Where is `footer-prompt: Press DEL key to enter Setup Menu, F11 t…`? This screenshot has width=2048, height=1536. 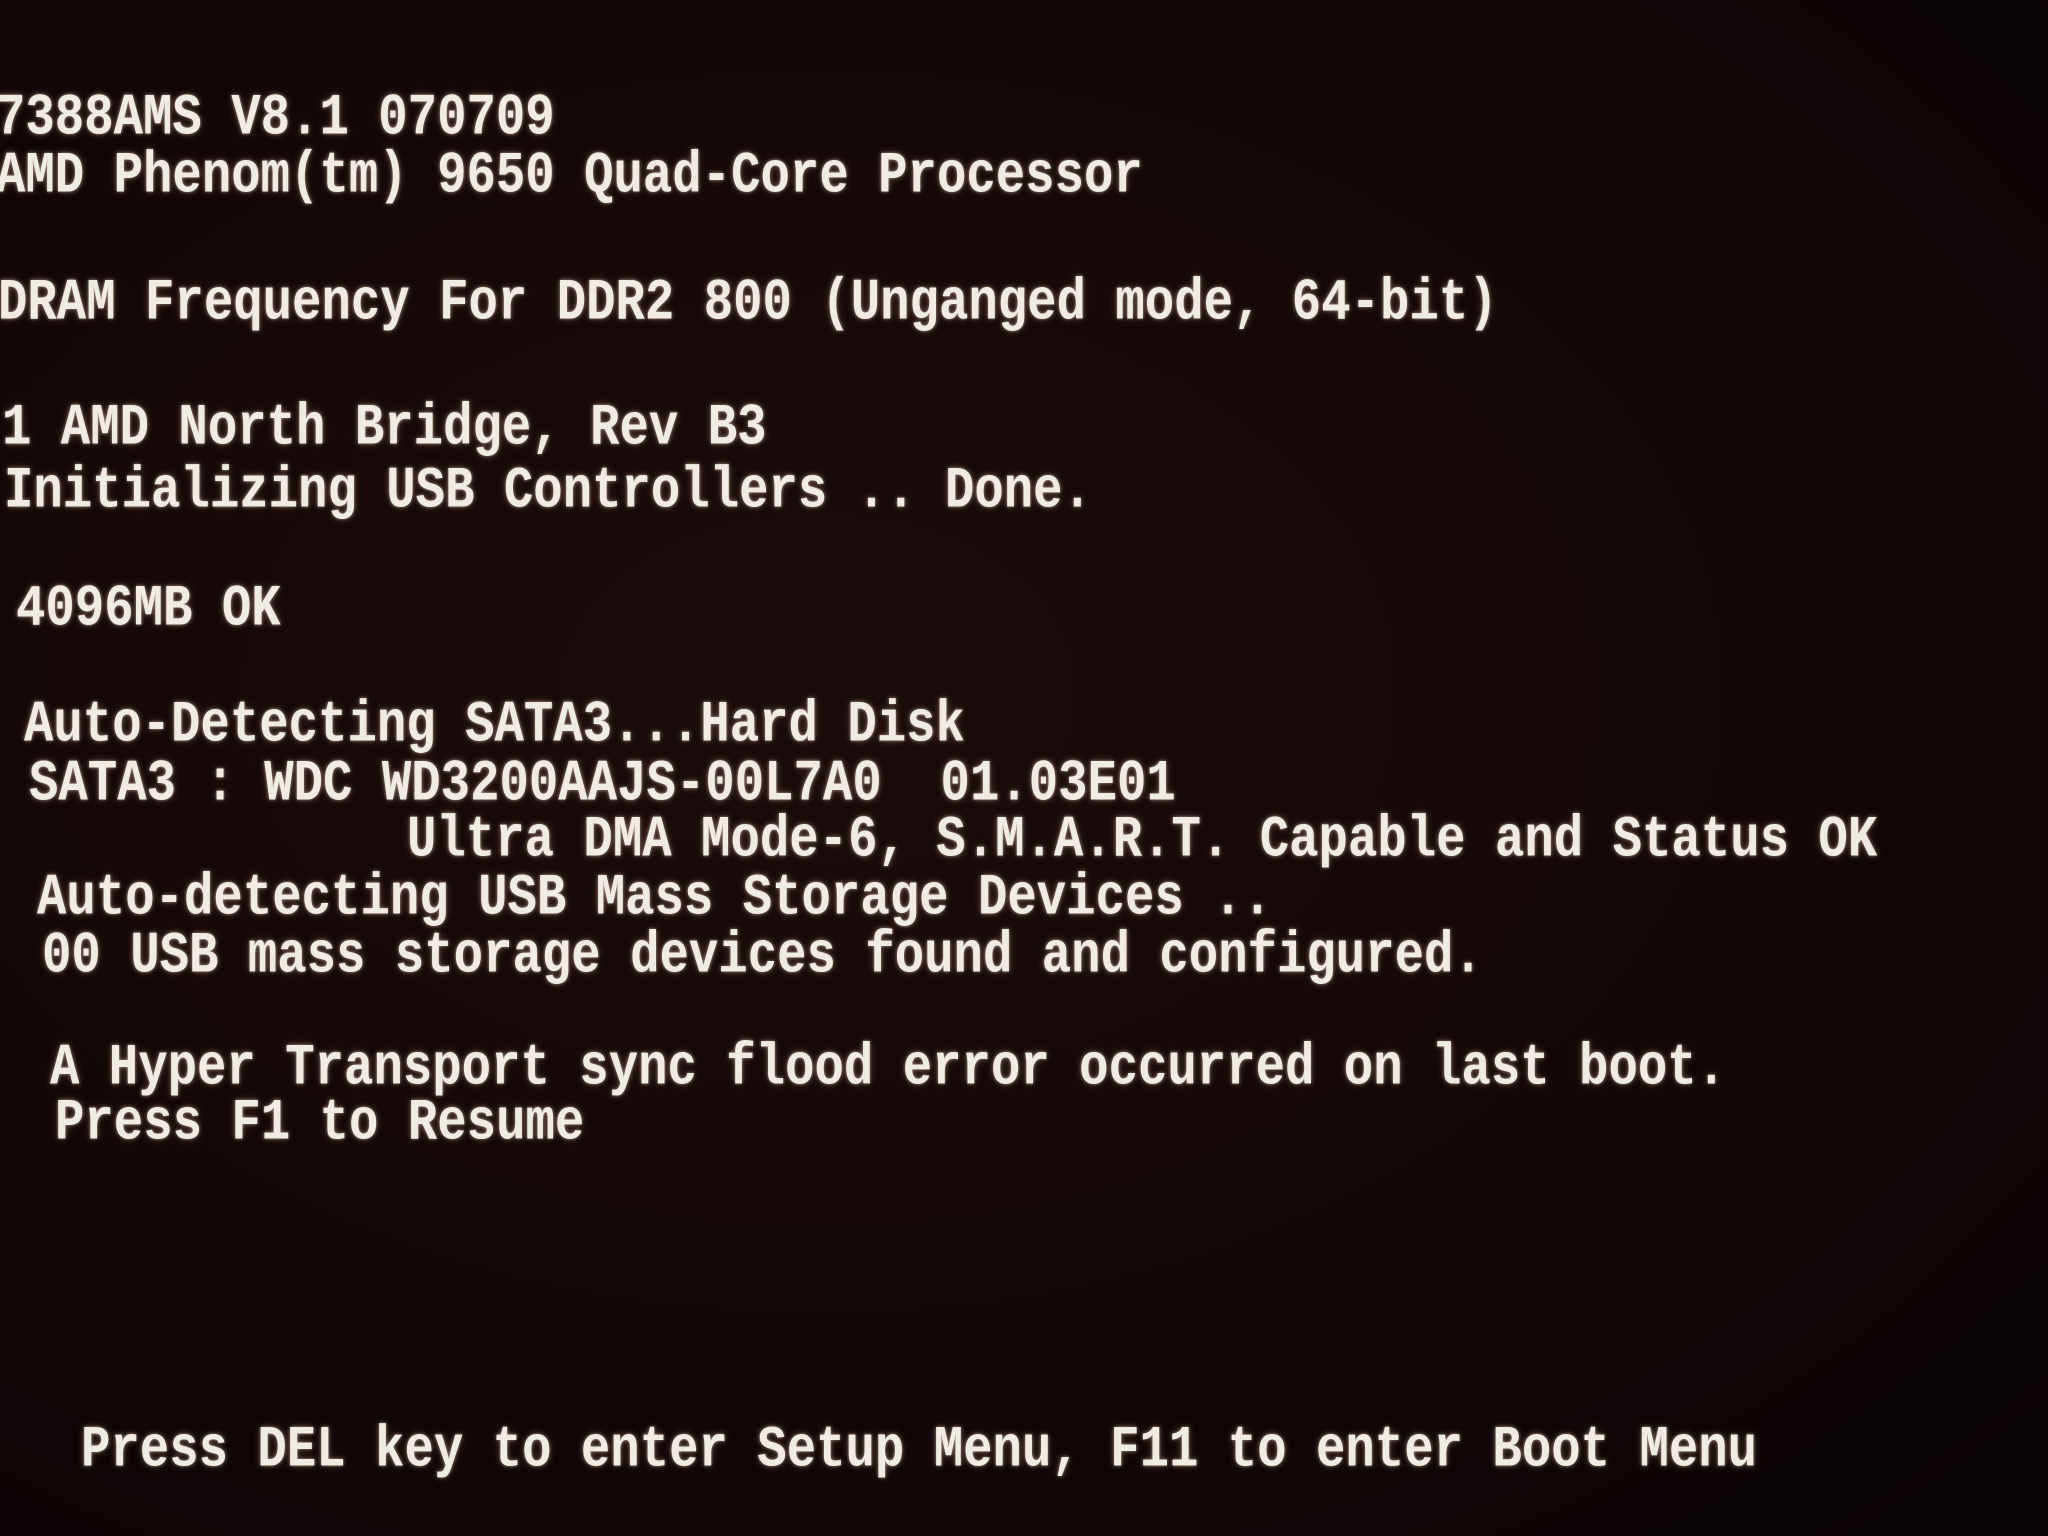 footer-prompt: Press DEL key to enter Setup Menu, F11 t… is located at coordinates (919, 1450).